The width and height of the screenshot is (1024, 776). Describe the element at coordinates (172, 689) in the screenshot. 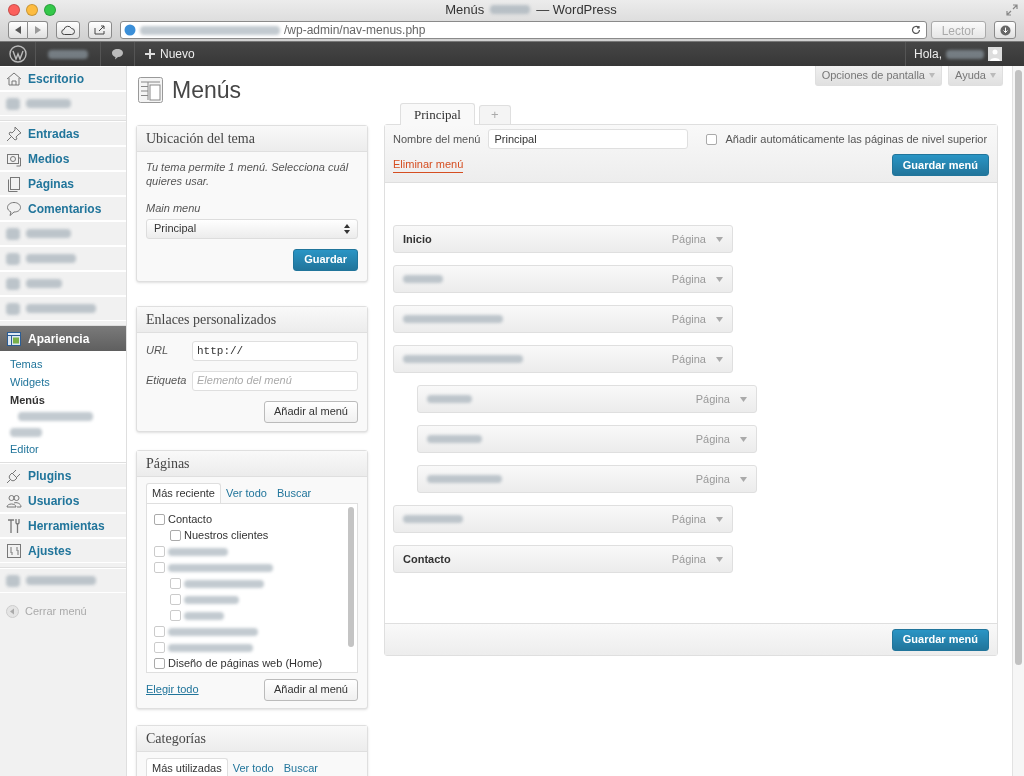

I see `select-all-link: Elegir todo` at that location.